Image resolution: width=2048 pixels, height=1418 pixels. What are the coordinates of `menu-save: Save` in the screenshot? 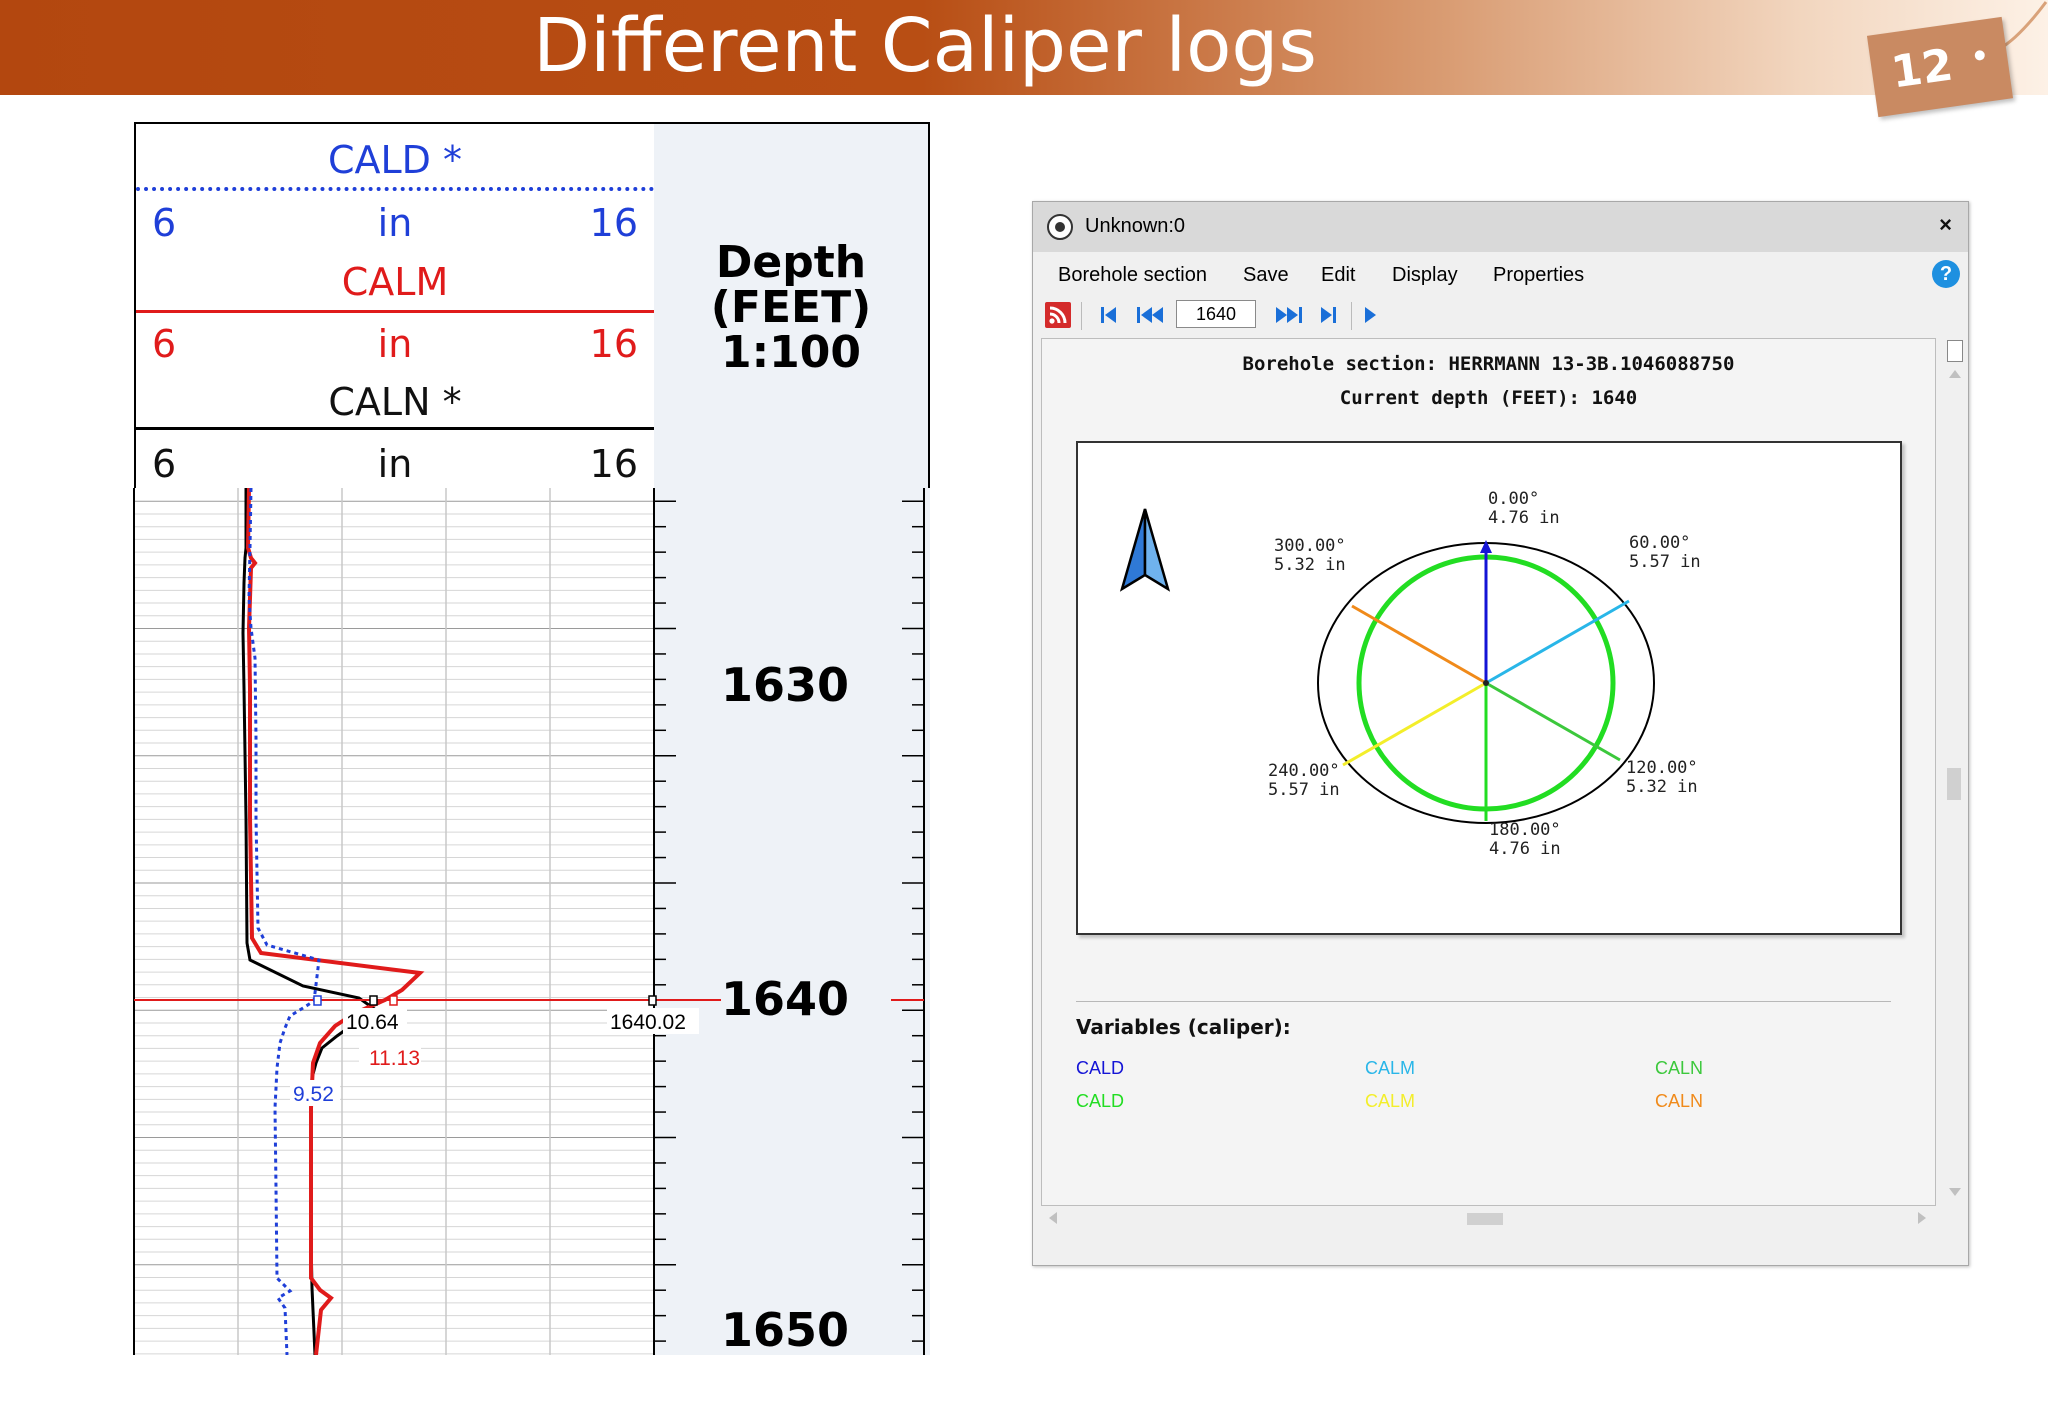 It's located at (1266, 275).